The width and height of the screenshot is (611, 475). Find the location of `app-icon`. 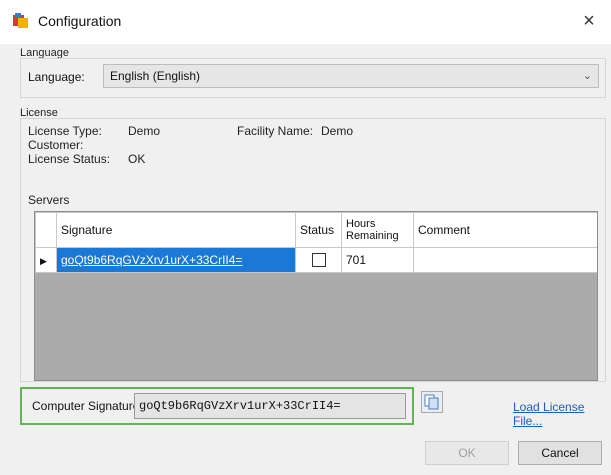

app-icon is located at coordinates (21, 21).